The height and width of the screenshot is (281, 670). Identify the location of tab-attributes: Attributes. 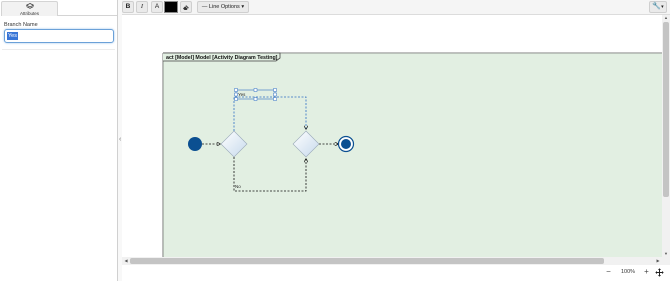
(29, 8).